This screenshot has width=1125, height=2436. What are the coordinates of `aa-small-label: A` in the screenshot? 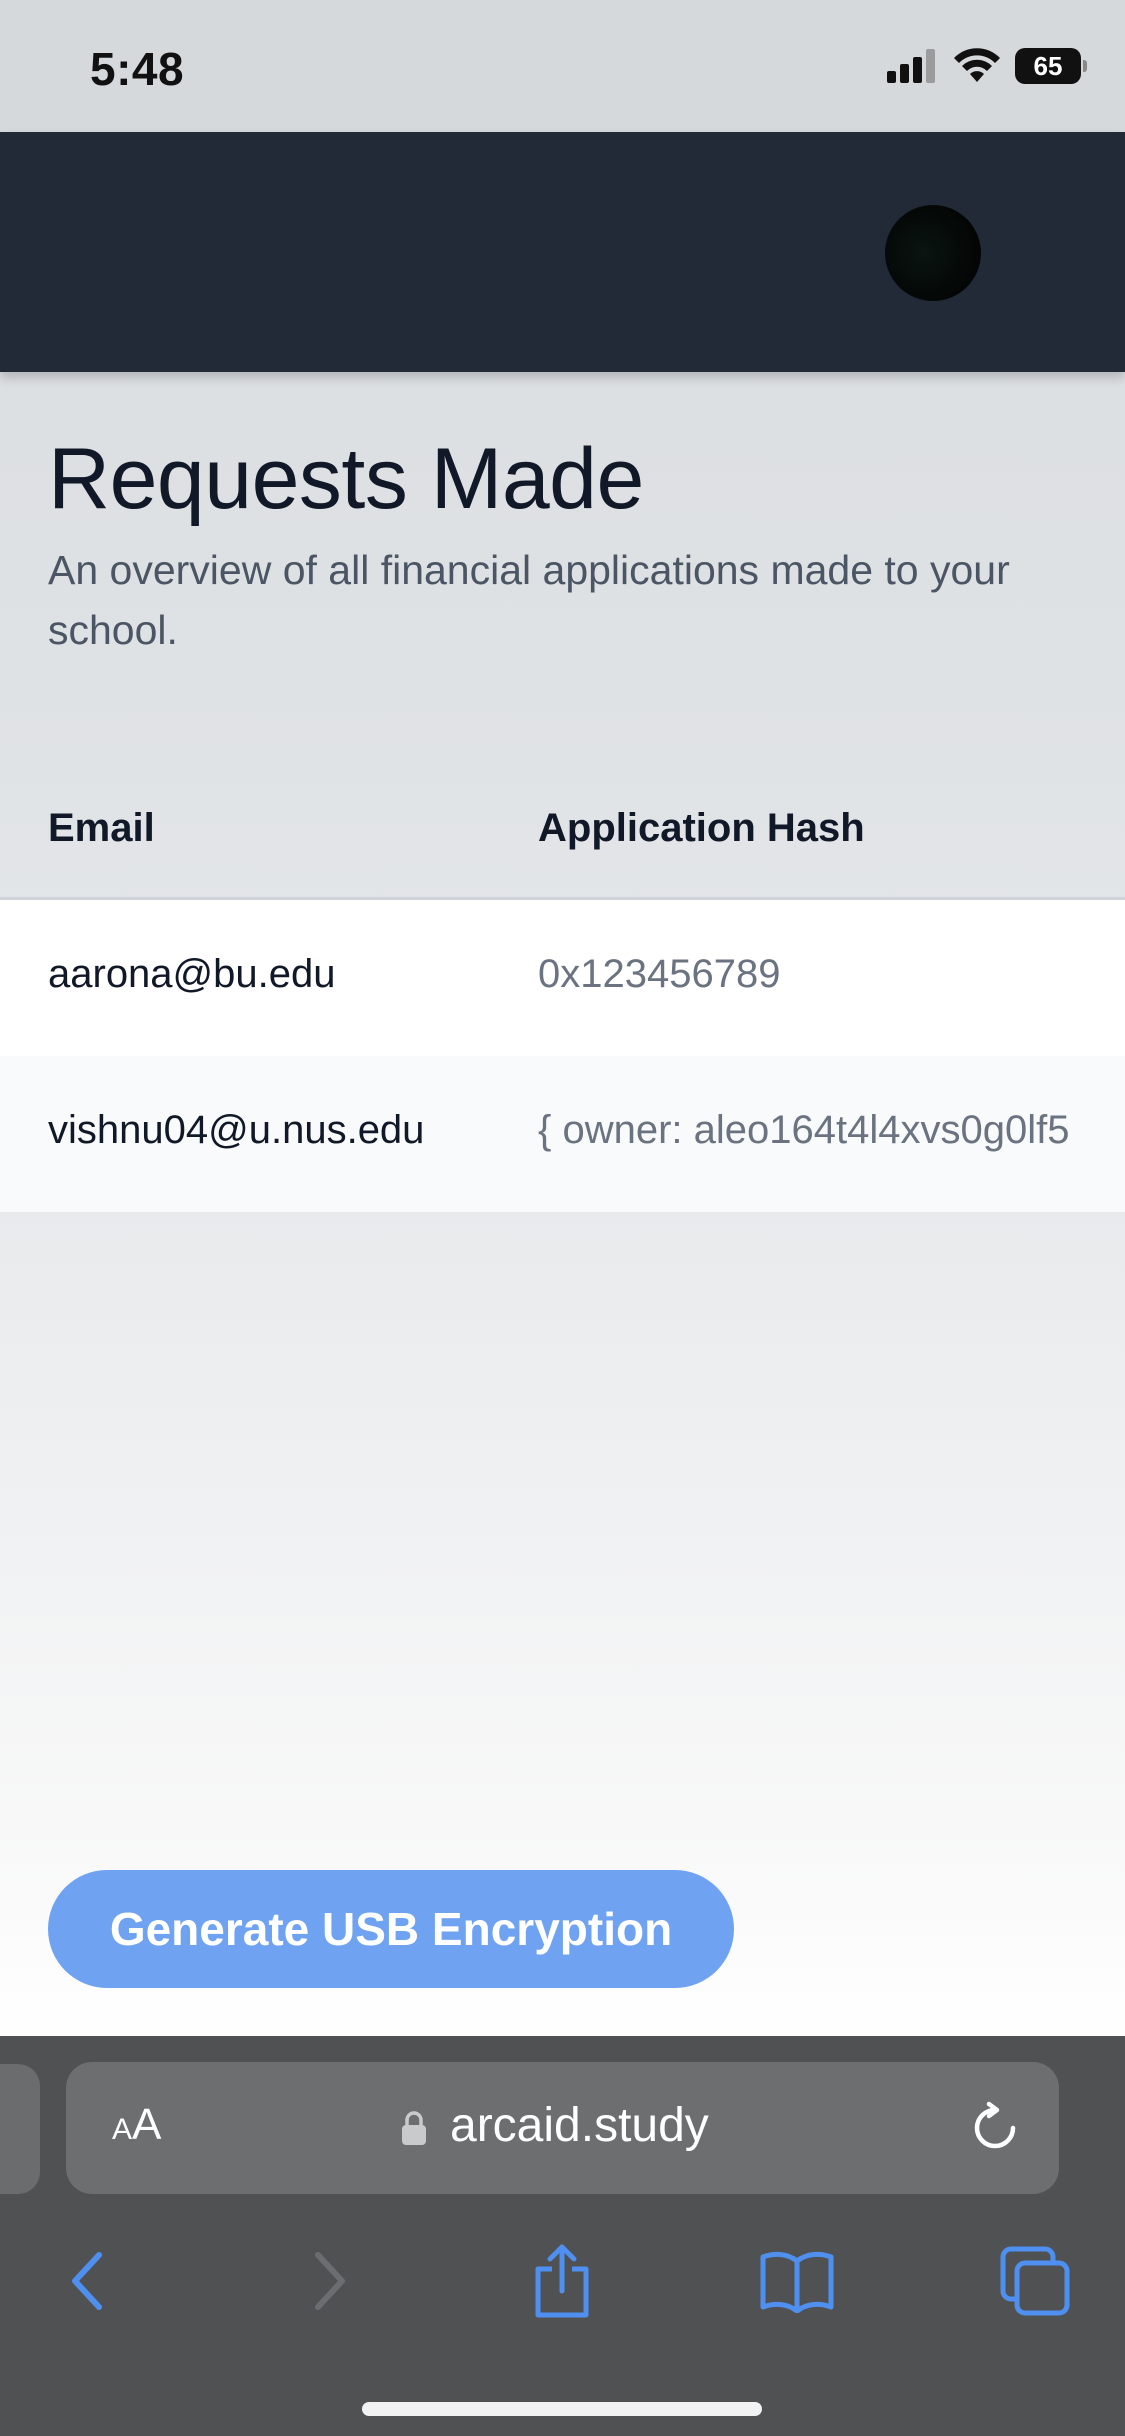 It's located at (122, 2129).